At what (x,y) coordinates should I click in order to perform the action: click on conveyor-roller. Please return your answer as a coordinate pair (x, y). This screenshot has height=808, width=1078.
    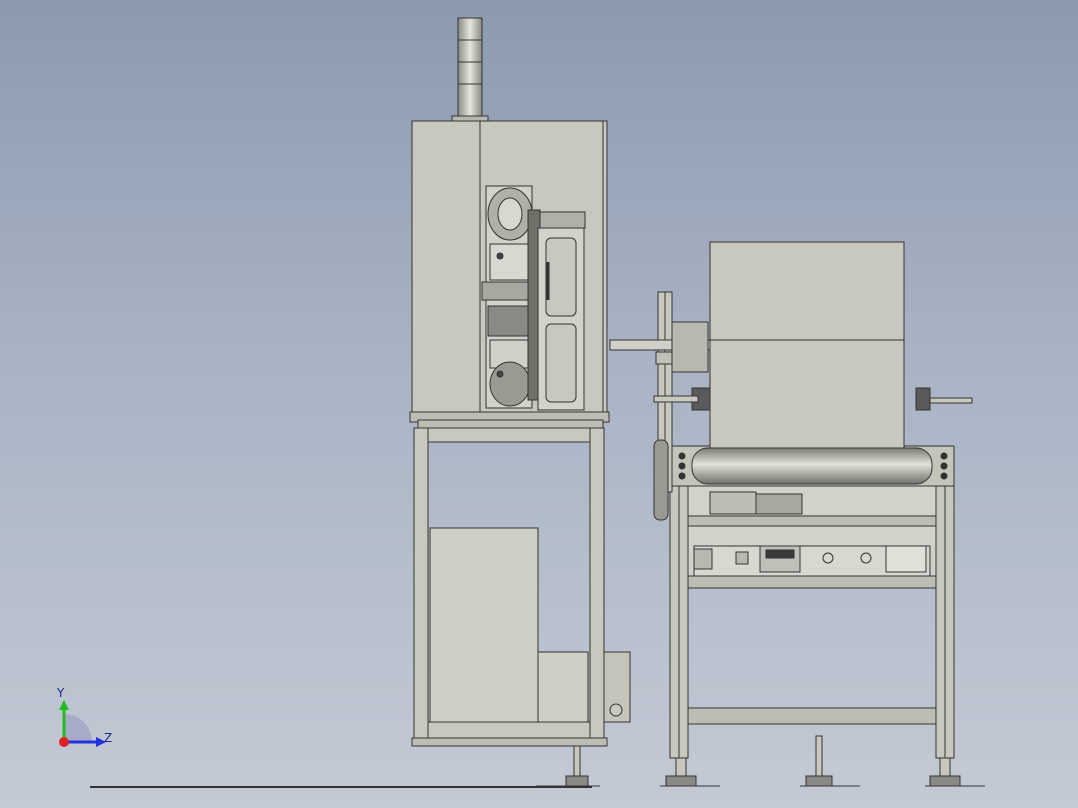
    Looking at the image, I should click on (813, 466).